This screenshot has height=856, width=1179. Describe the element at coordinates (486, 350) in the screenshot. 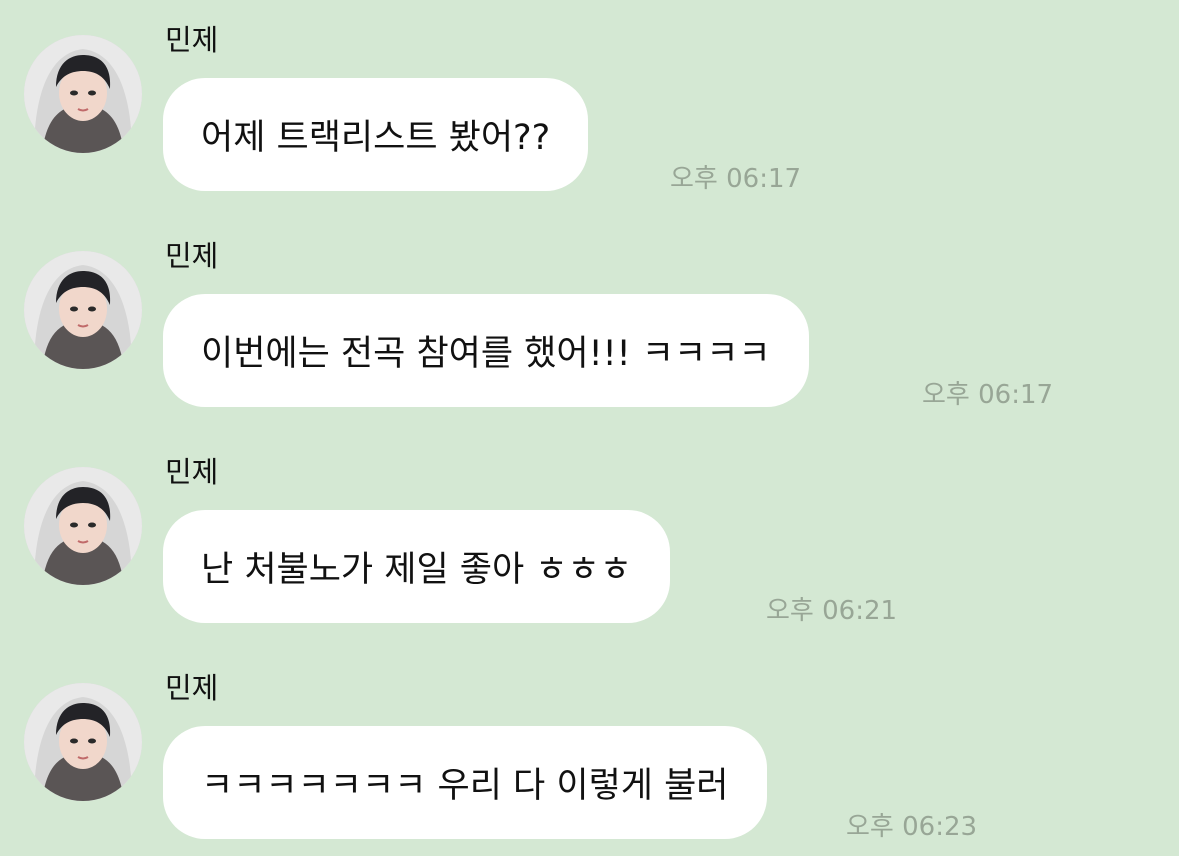

I see `message-bubble: 이번에는 전곡 참여를 했어!!! ㅋㅋㅋㅋ` at that location.